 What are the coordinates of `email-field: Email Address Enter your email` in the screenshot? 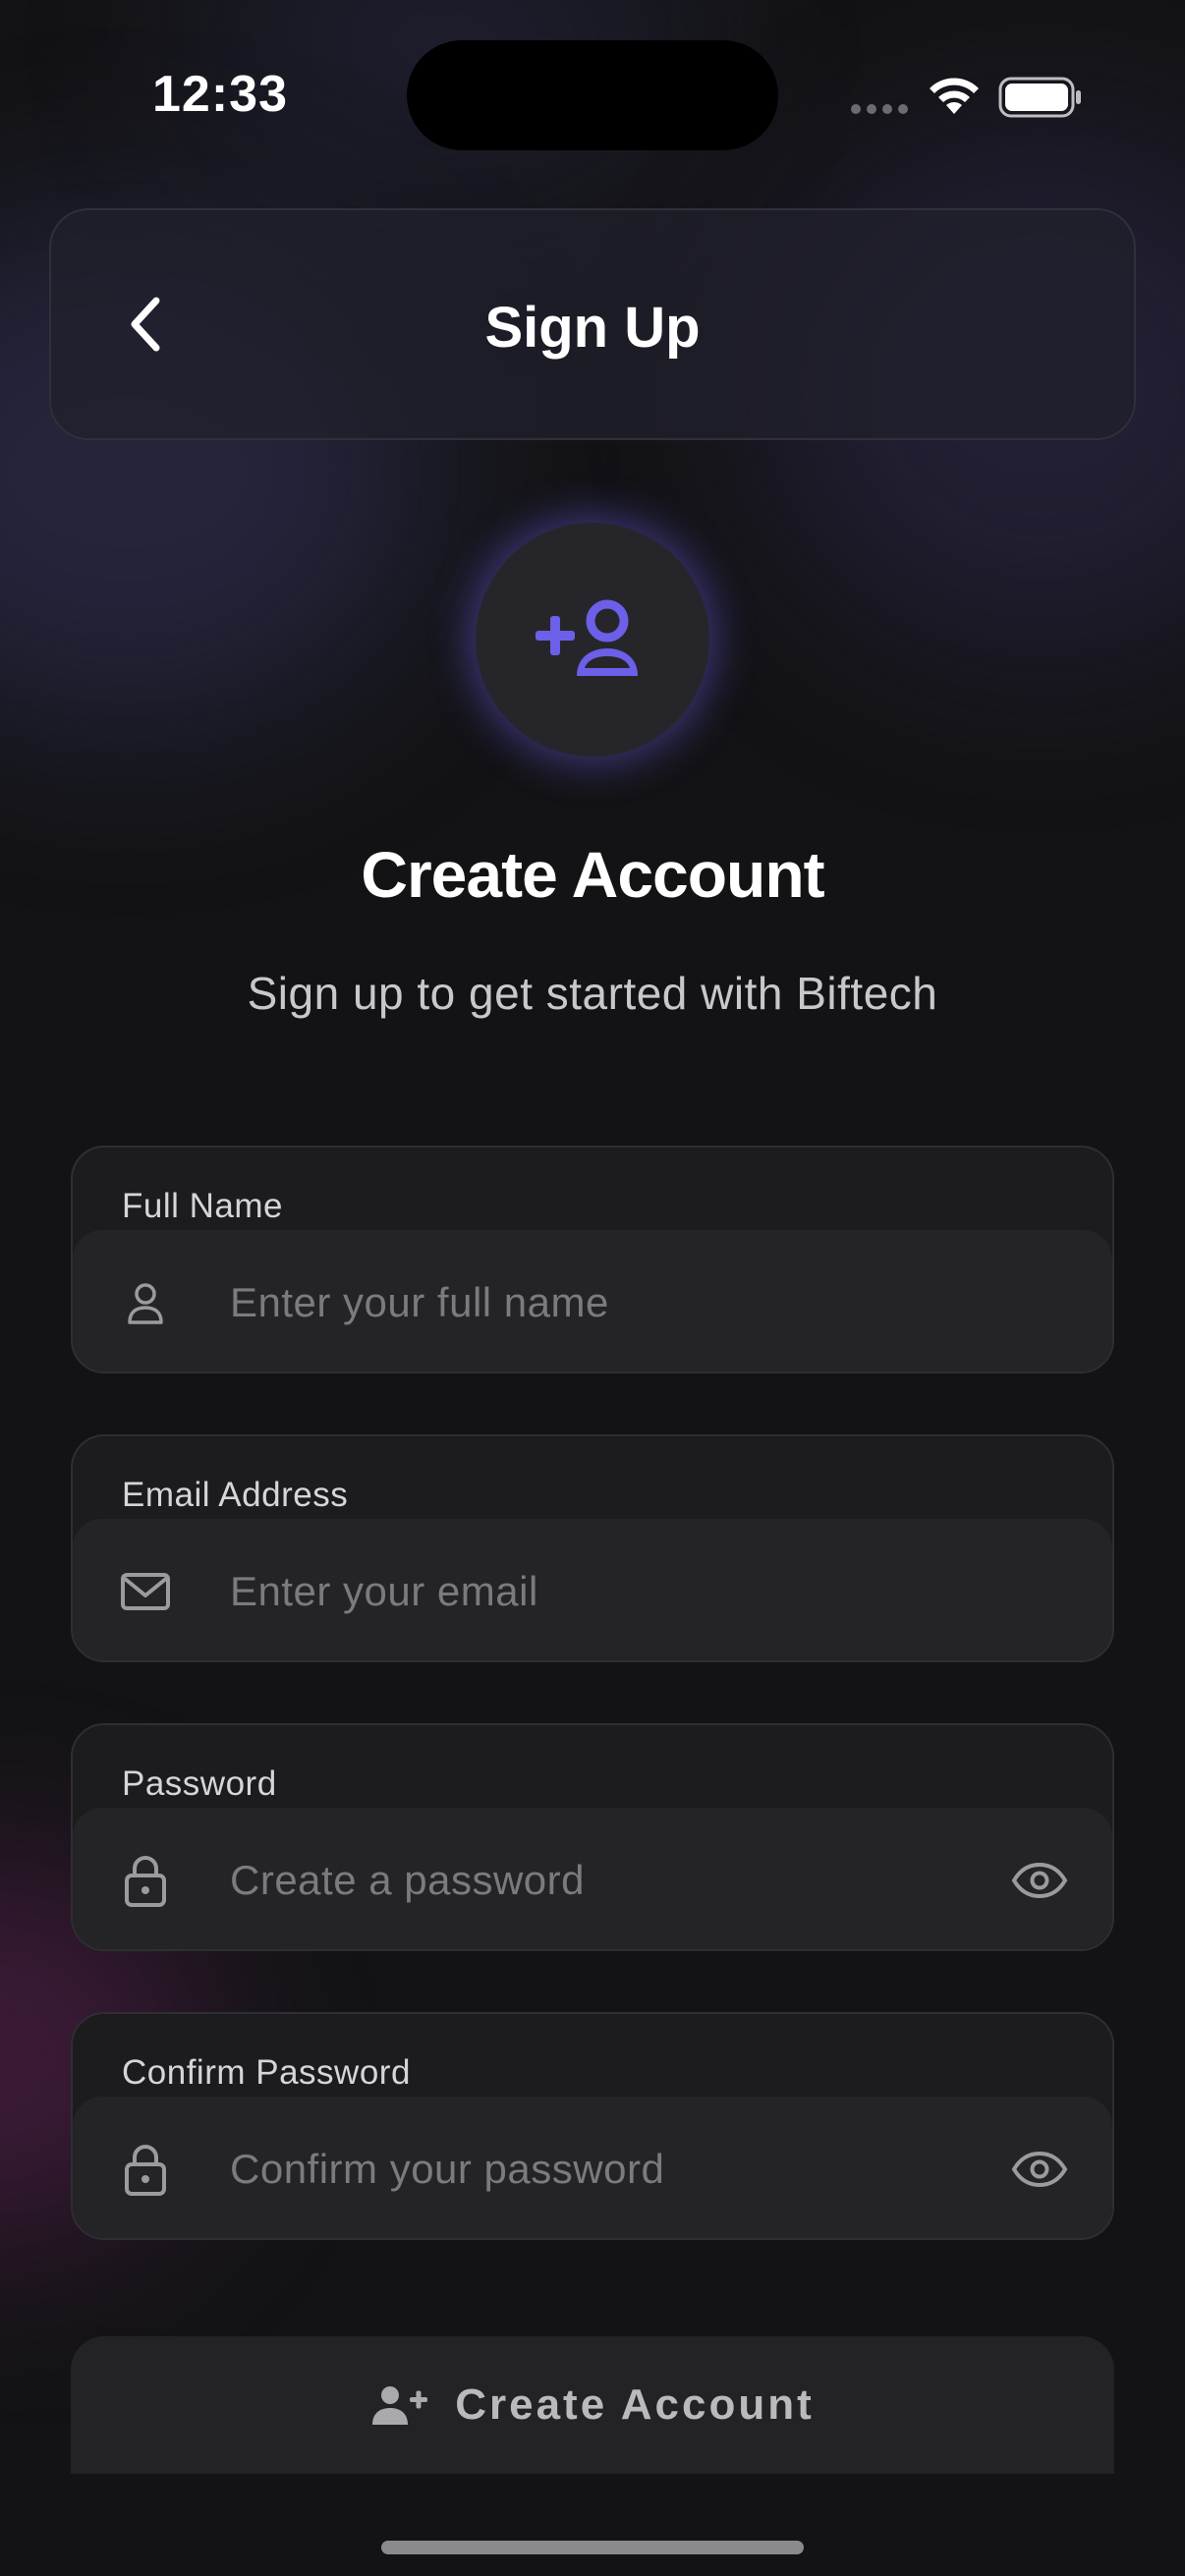 It's located at (592, 1548).